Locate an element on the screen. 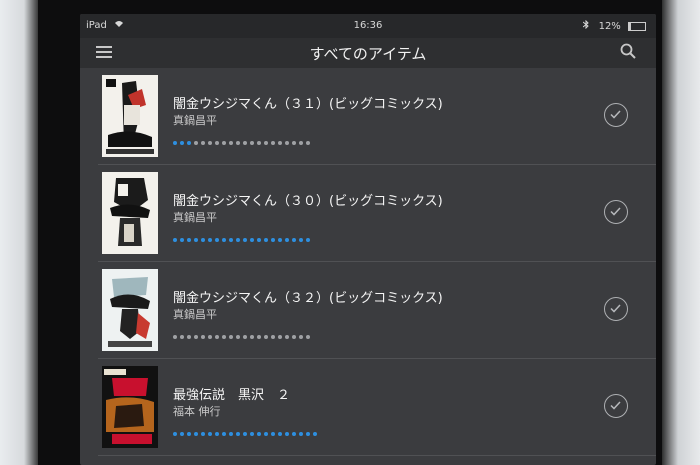  battery-percent: 12% is located at coordinates (609, 26).